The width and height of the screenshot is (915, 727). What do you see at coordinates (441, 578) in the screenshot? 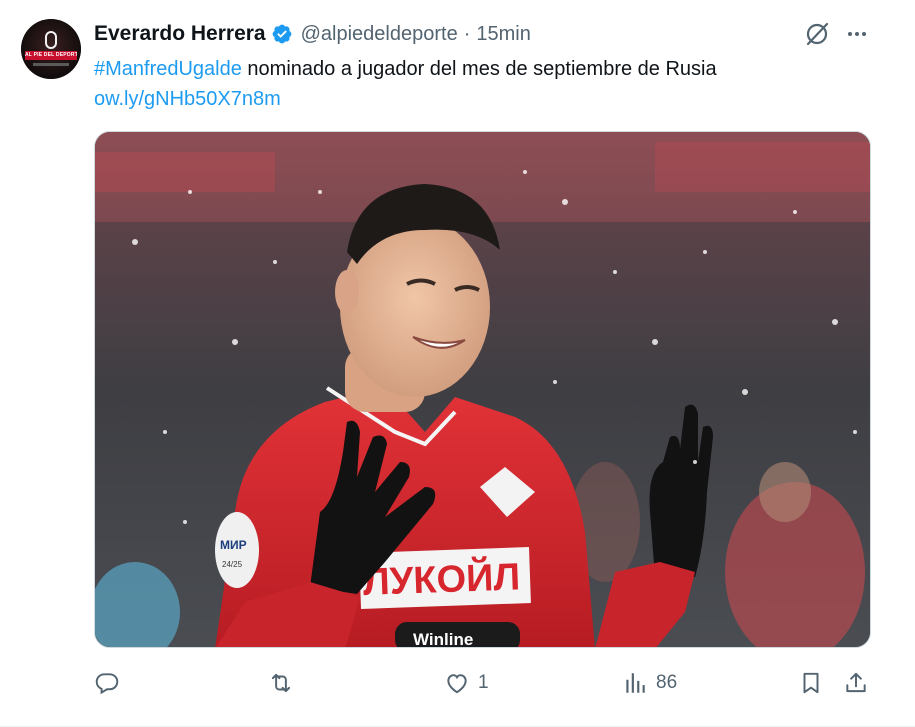
I see `shirt-sponsor-text: ЛУКОЙЛ` at bounding box center [441, 578].